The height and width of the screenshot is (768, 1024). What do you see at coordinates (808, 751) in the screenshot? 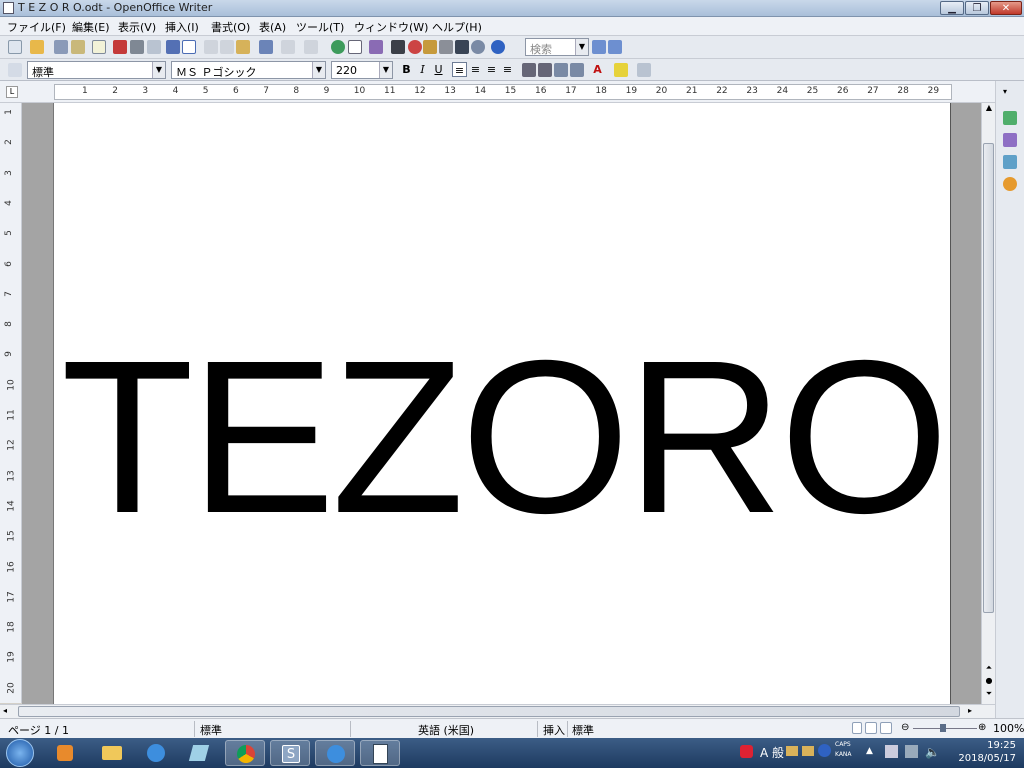
I see `ime-dictionary-icon` at bounding box center [808, 751].